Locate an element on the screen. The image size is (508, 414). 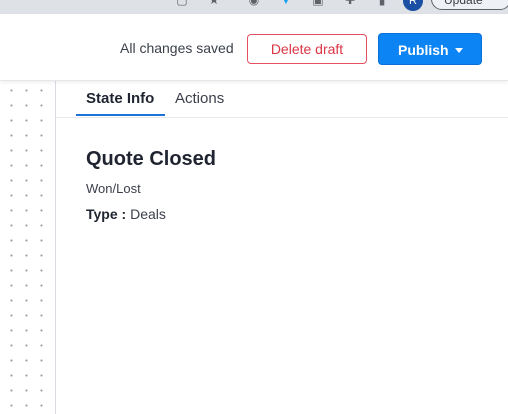
publish-button: Publish is located at coordinates (430, 49).